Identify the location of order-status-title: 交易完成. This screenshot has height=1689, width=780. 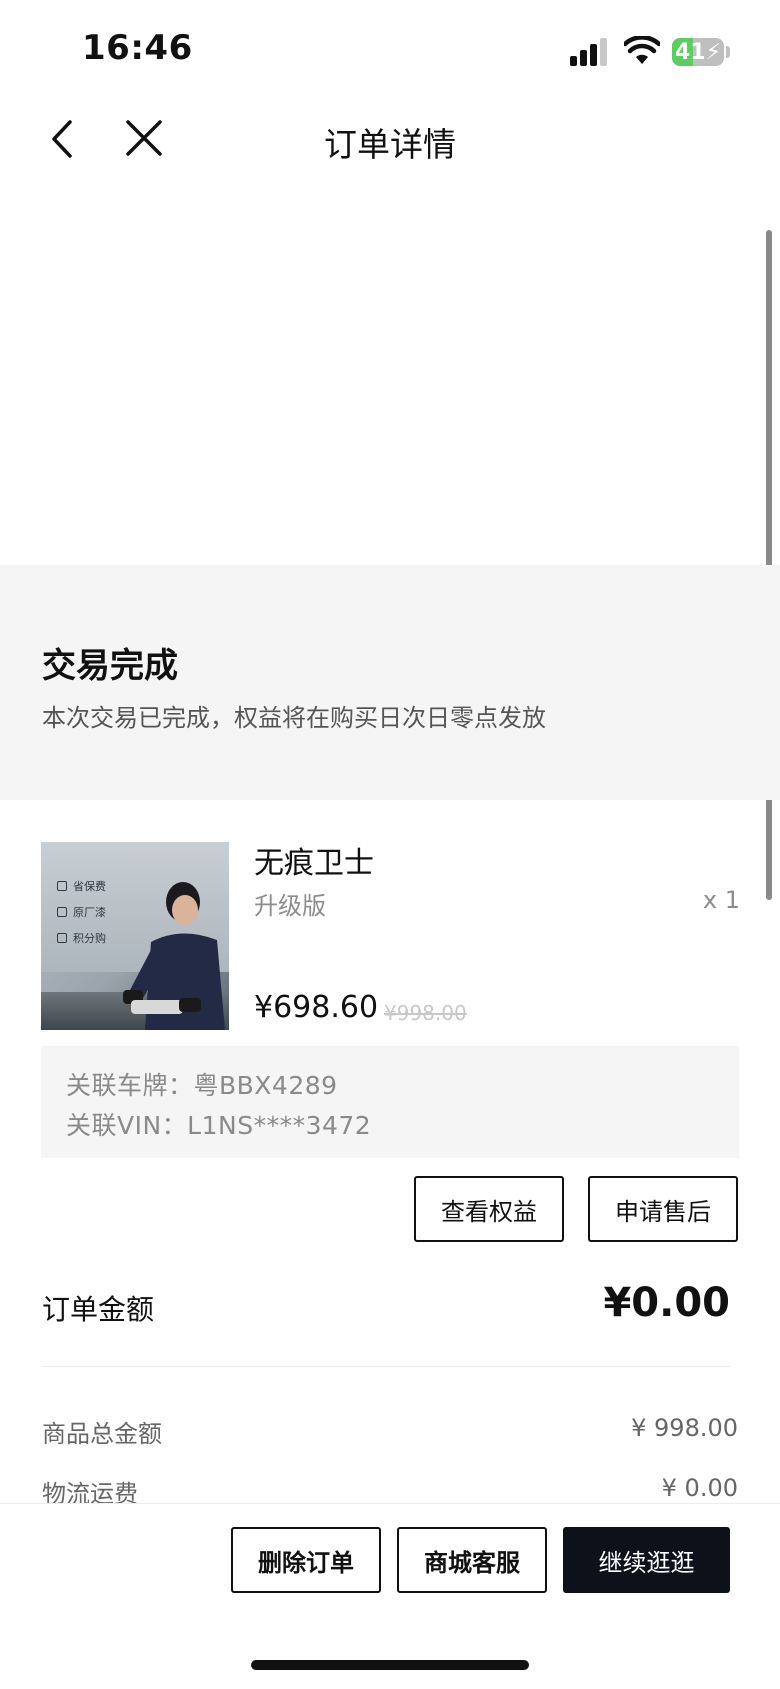
(110, 666).